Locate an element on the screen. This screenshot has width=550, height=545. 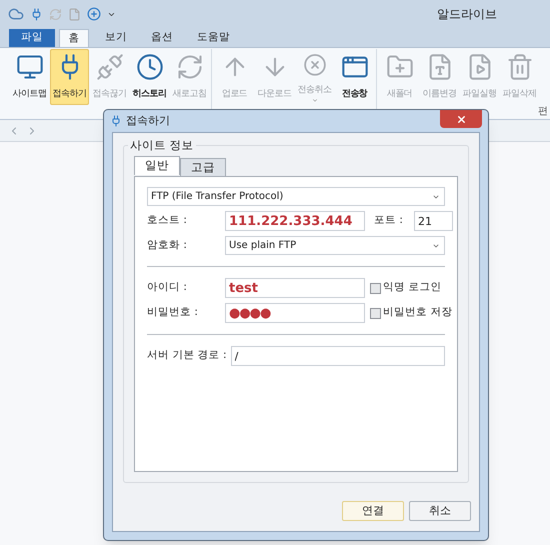
ribbon-button: 히스토리 is located at coordinates (149, 77).